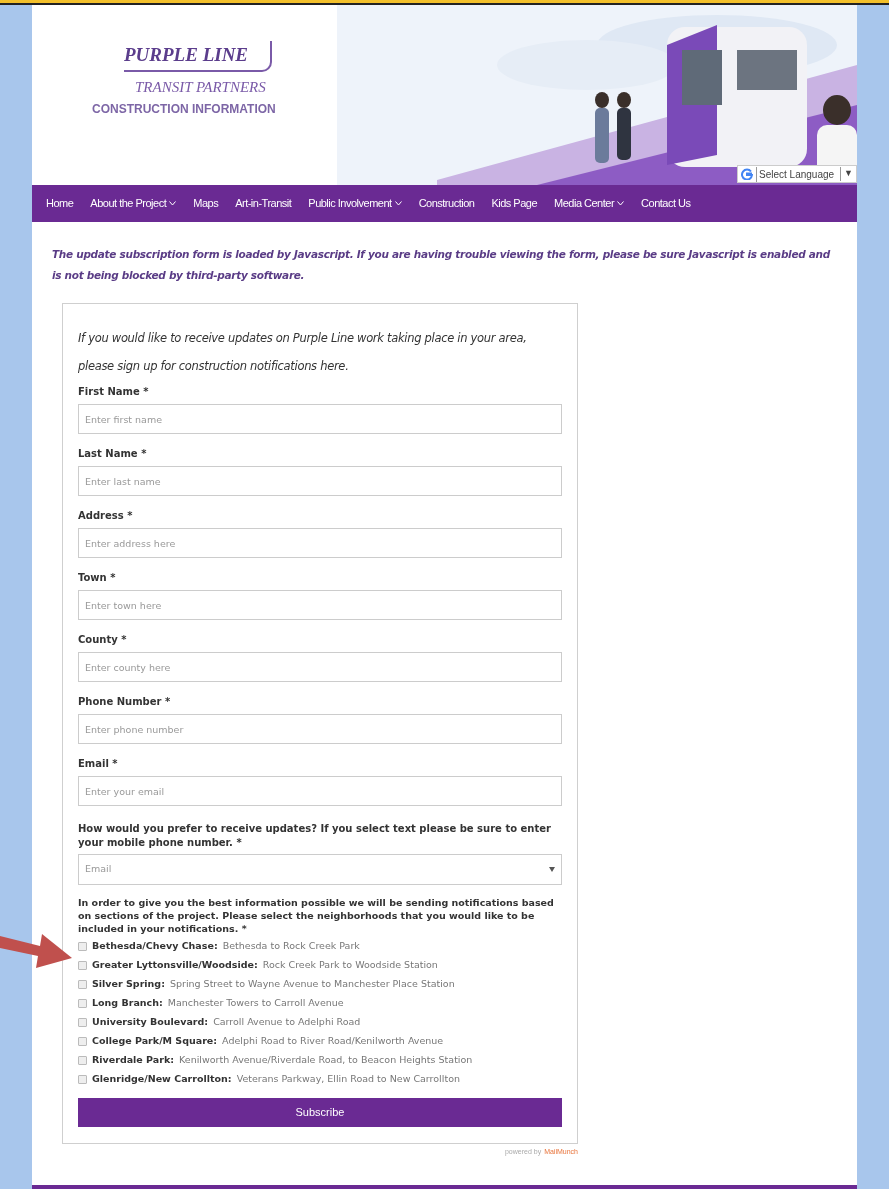 The height and width of the screenshot is (1189, 889). Describe the element at coordinates (155, 945) in the screenshot. I see `neighborhood-name: Bethesda/Chevy Chase:` at that location.